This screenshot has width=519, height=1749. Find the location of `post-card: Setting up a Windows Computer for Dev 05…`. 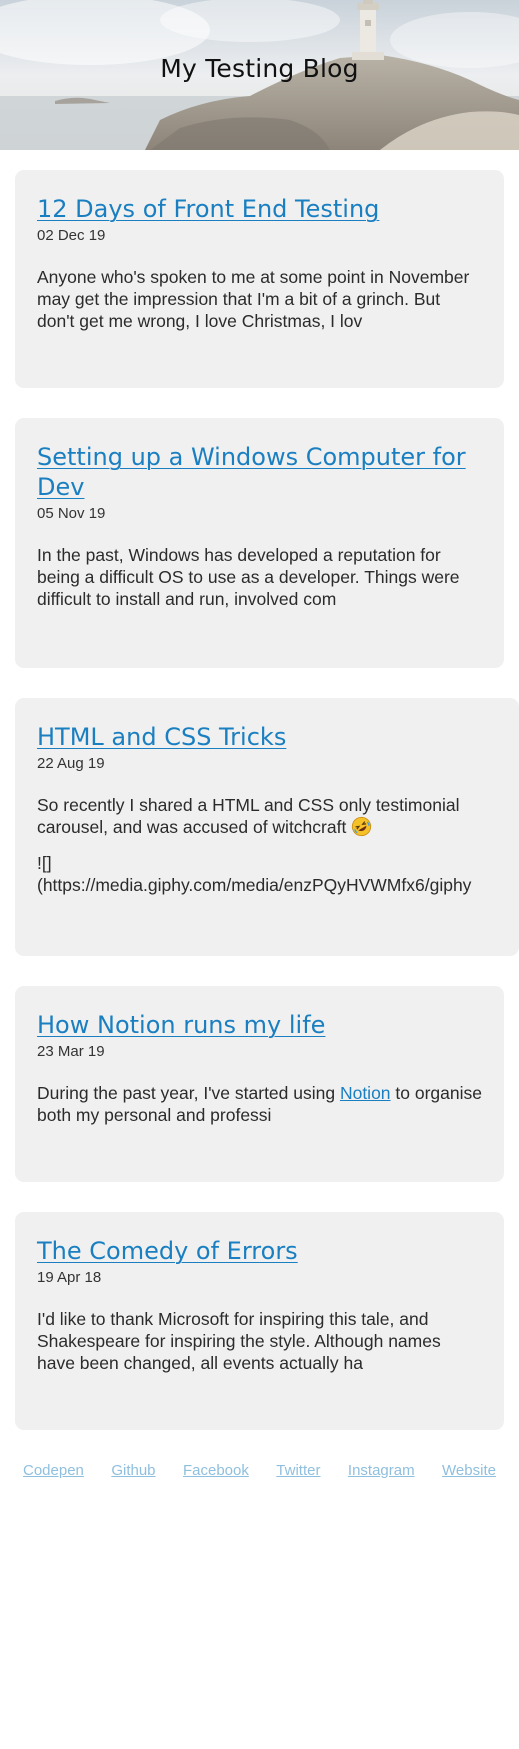

post-card: Setting up a Windows Computer for Dev 05… is located at coordinates (259, 543).